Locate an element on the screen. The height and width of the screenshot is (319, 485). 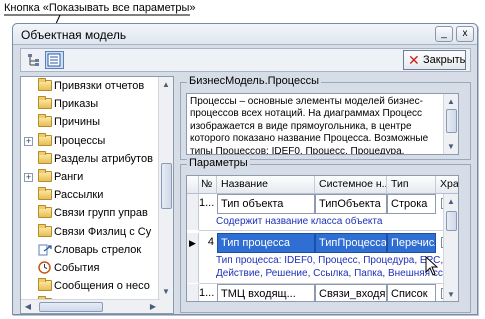
tree-item: Привязки отчетов is located at coordinates (90, 86).